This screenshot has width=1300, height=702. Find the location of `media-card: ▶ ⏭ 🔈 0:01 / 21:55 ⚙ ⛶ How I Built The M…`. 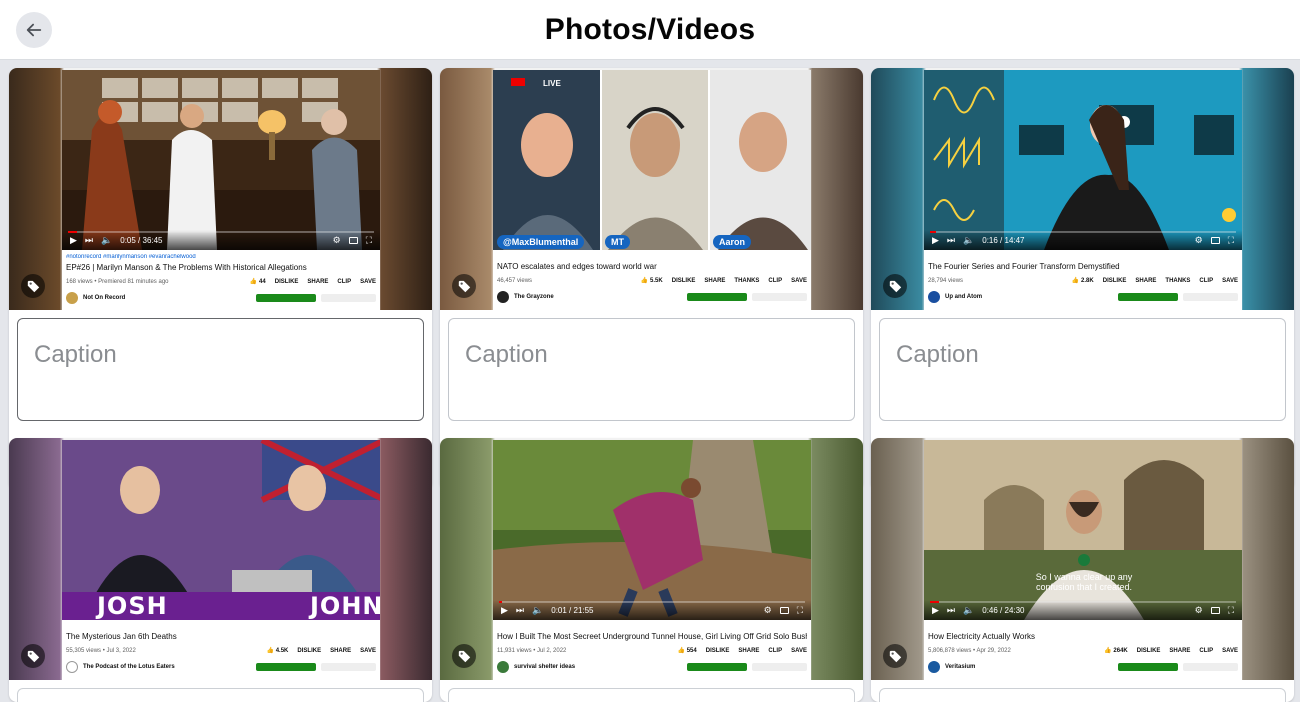

media-card: ▶ ⏭ 🔈 0:01 / 21:55 ⚙ ⛶ How I Built The M… is located at coordinates (651, 570).